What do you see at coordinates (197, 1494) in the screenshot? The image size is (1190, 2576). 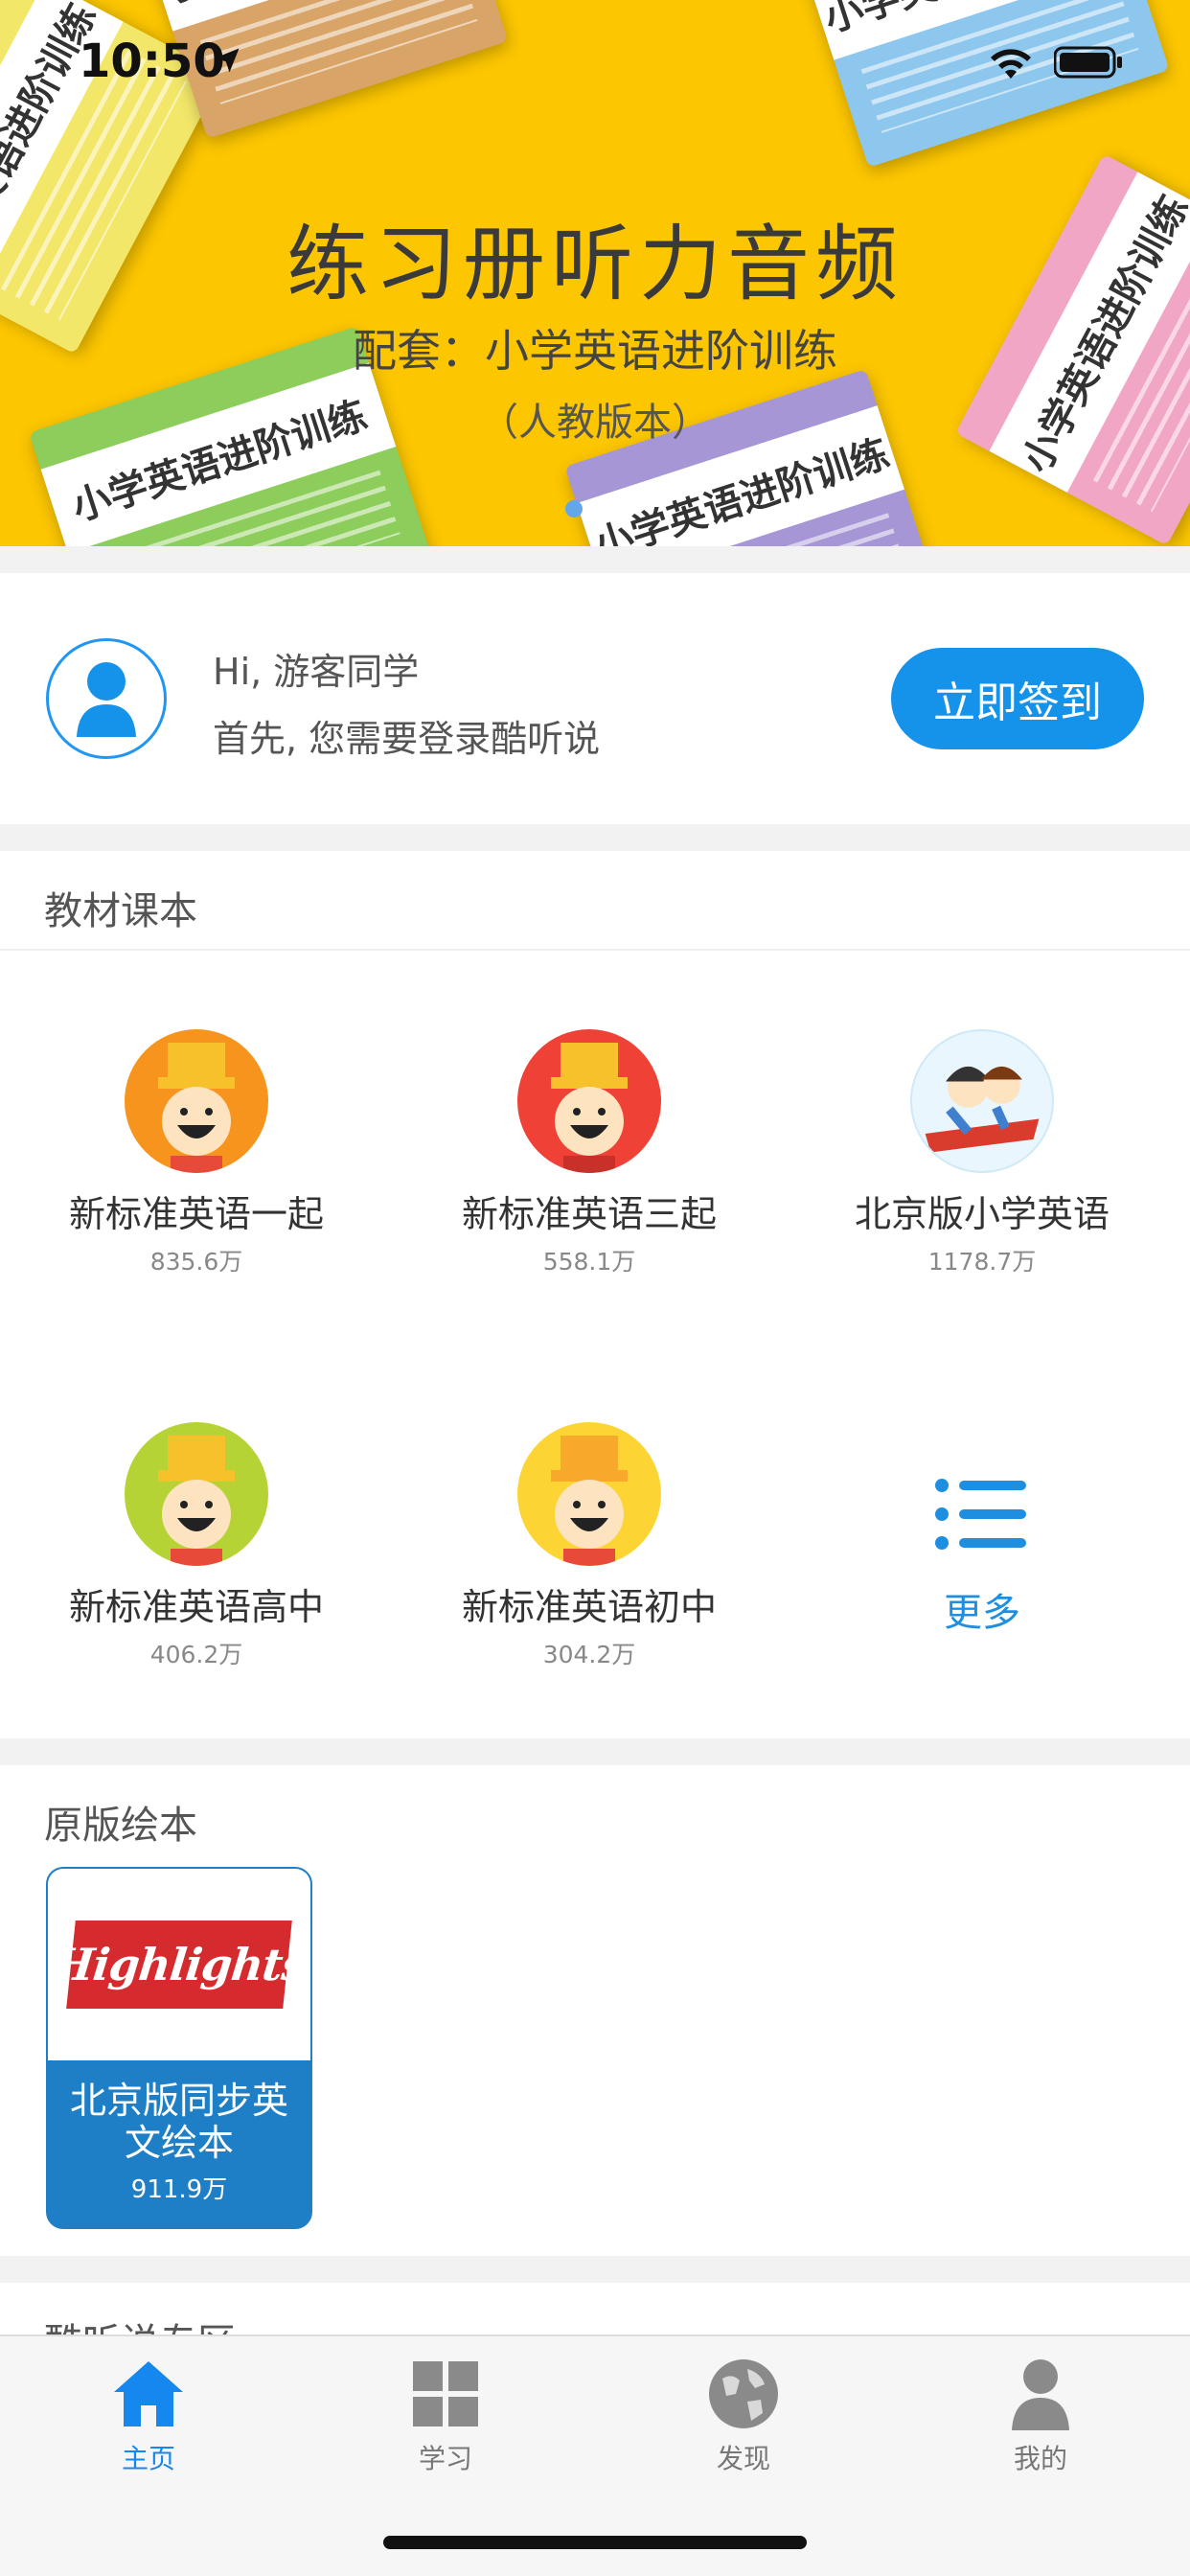 I see `mascot-green-icon` at bounding box center [197, 1494].